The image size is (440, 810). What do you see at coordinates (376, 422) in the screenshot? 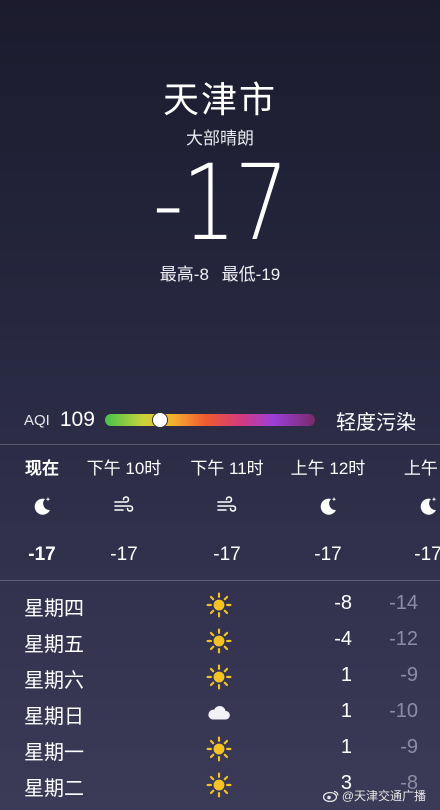
I see `aqi-level-text: 轻度污染` at bounding box center [376, 422].